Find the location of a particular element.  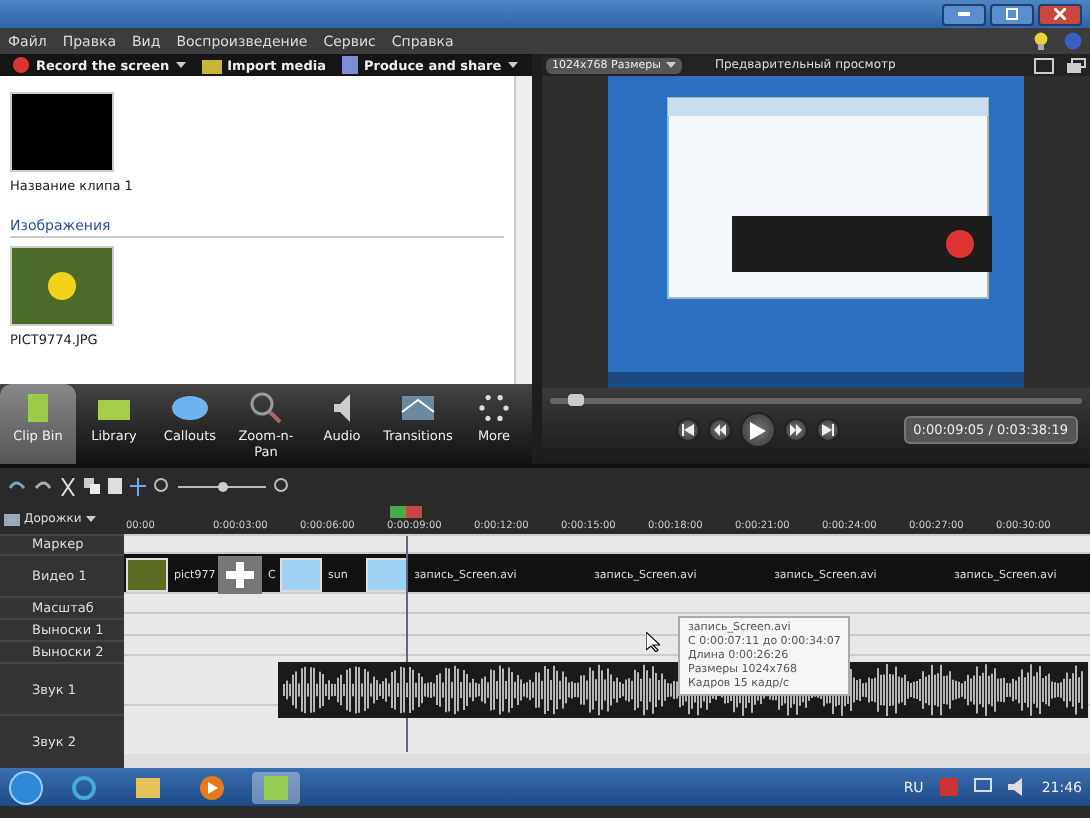

undo-button is located at coordinates (17, 486).